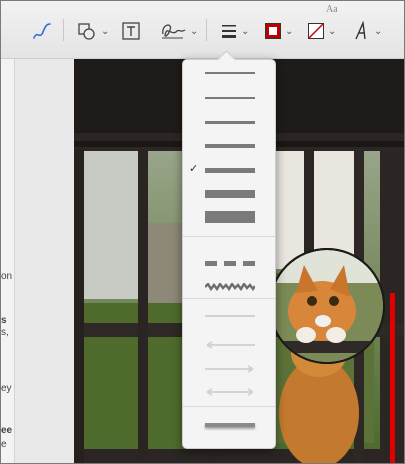 Image resolution: width=405 pixels, height=464 pixels. Describe the element at coordinates (230, 170) in the screenshot. I see `line-weight-option-selected` at that location.